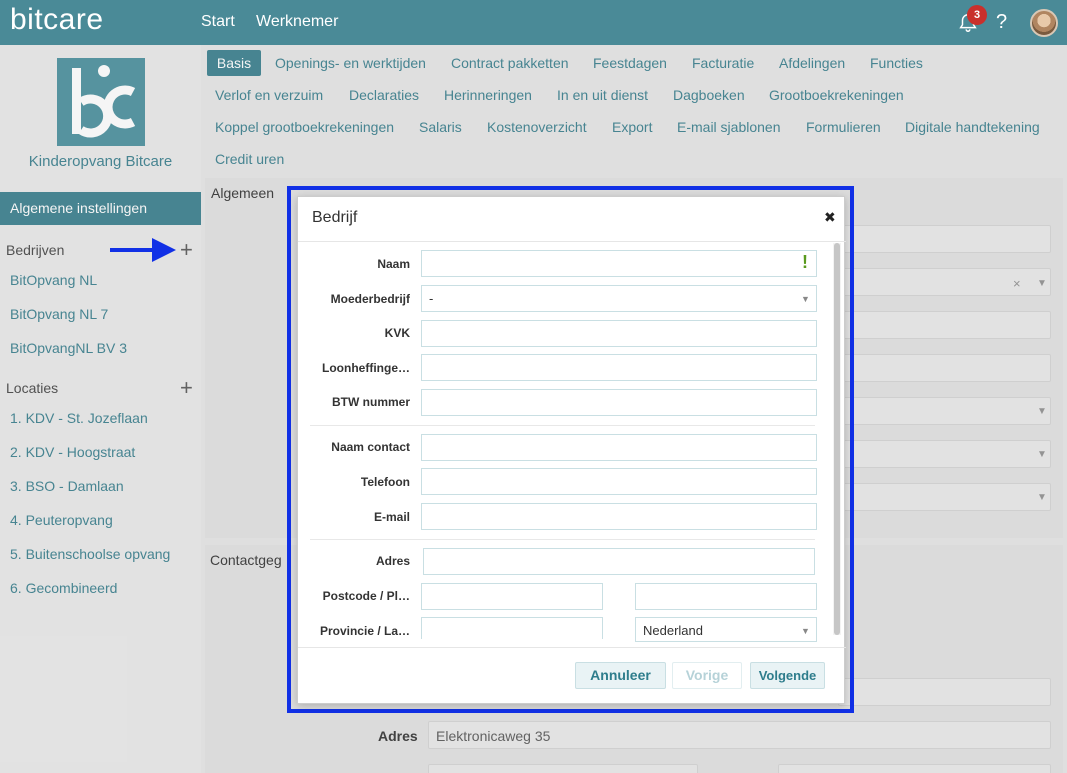  What do you see at coordinates (726, 629) in the screenshot?
I see `land-select: Nederland` at bounding box center [726, 629].